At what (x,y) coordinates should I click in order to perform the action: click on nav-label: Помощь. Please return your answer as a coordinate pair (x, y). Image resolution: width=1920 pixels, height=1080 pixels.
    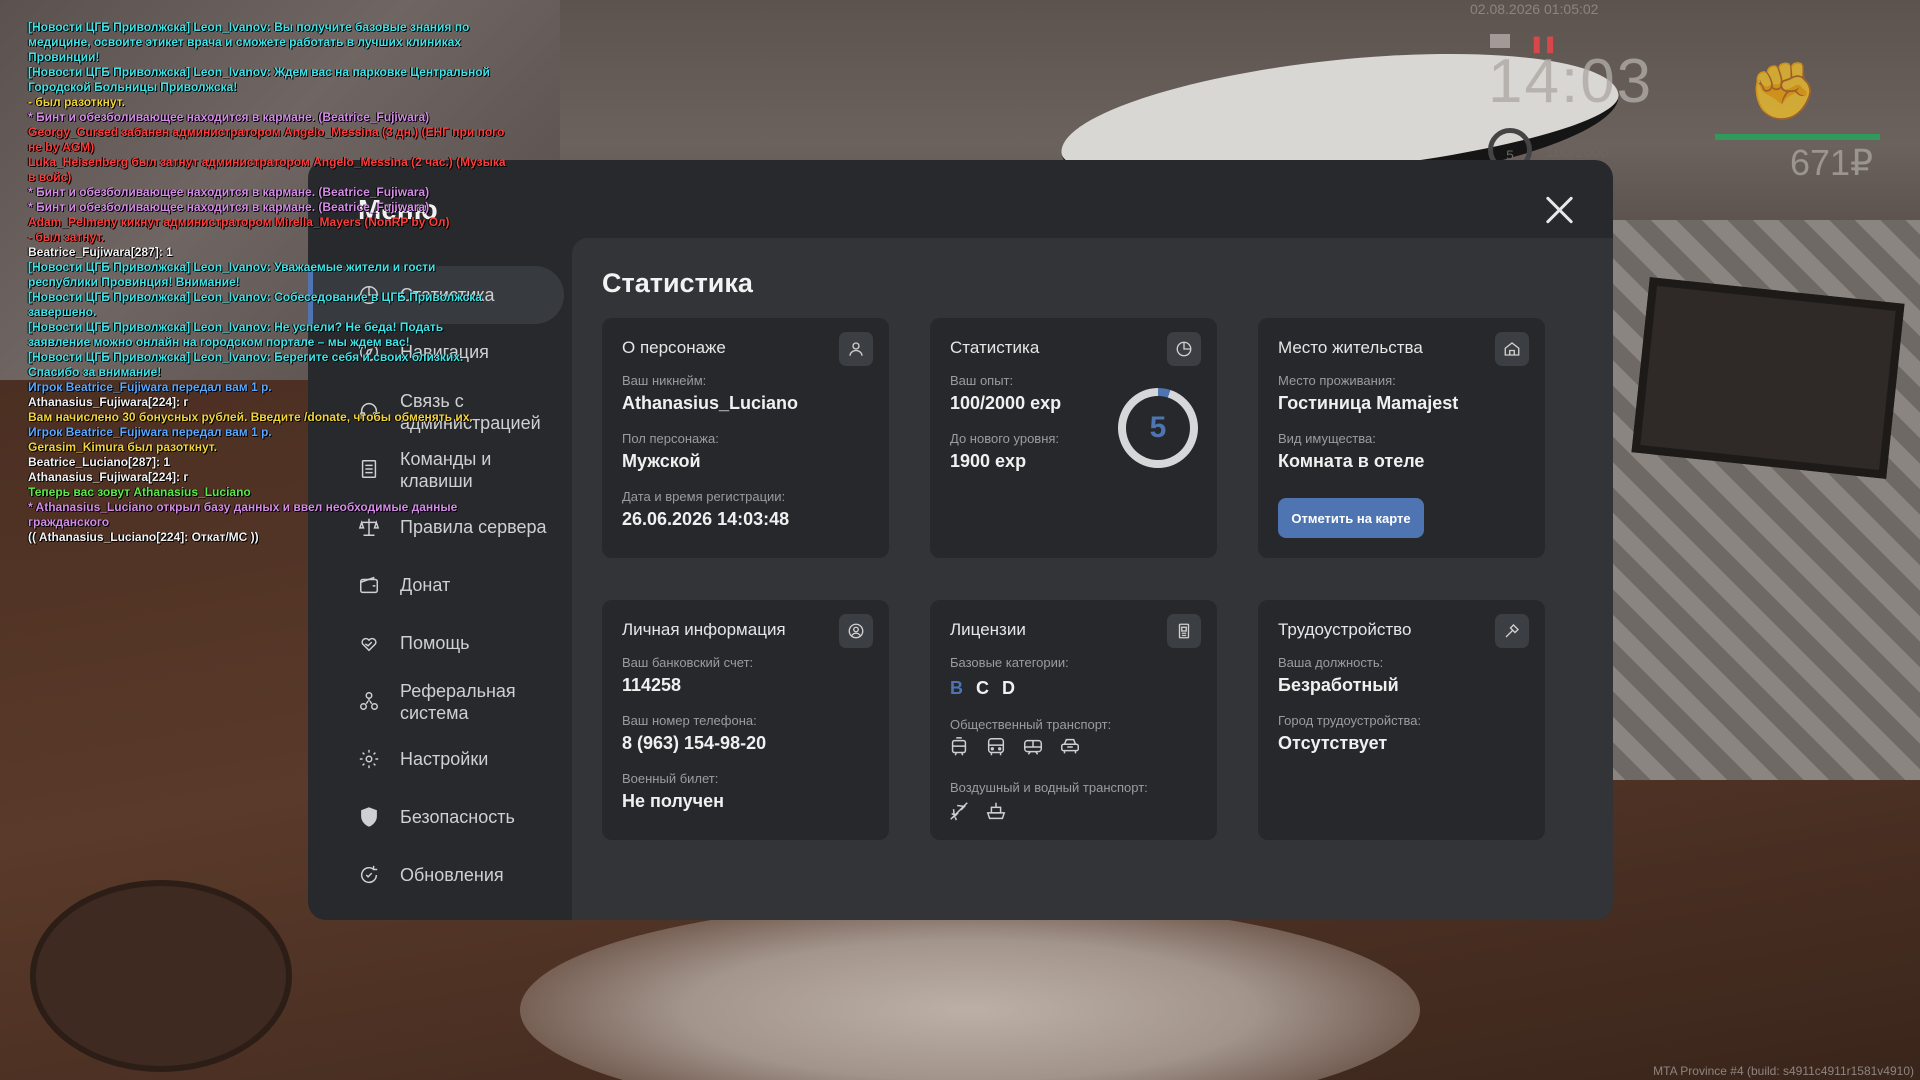
    Looking at the image, I should click on (435, 643).